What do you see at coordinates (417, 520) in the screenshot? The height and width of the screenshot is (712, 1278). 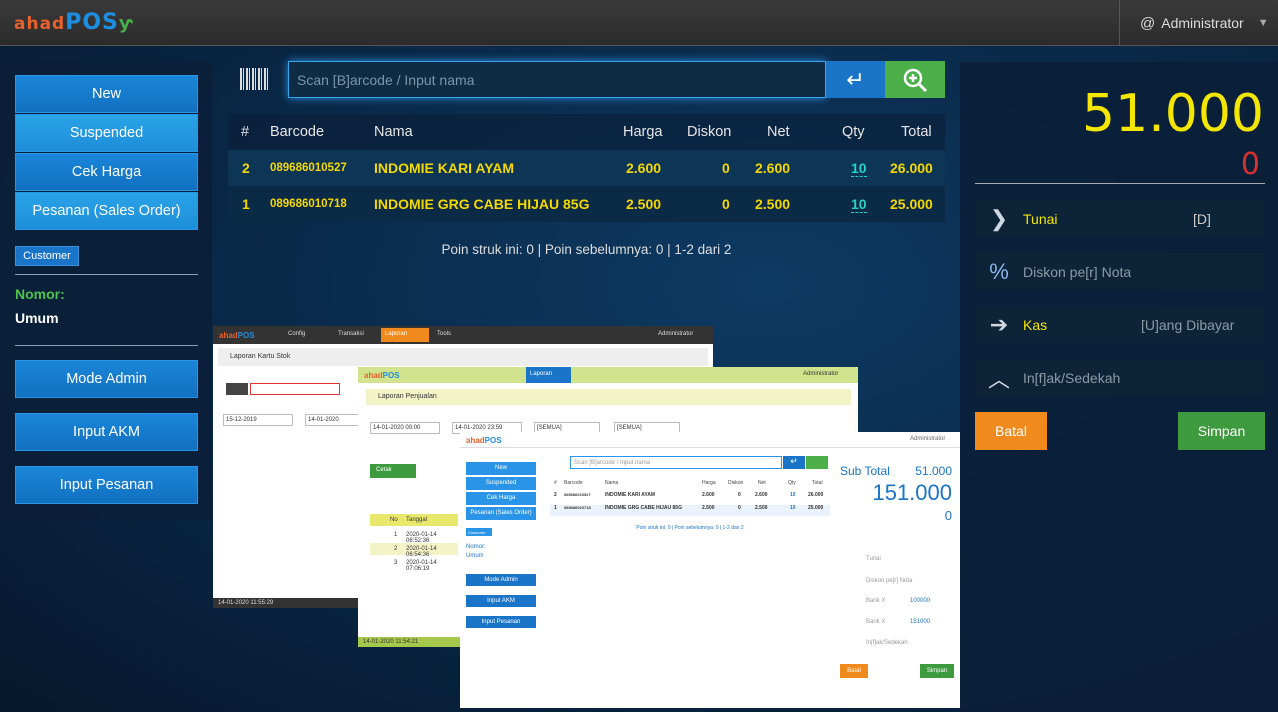 I see `thumb-col-tanggal: Tanggal` at bounding box center [417, 520].